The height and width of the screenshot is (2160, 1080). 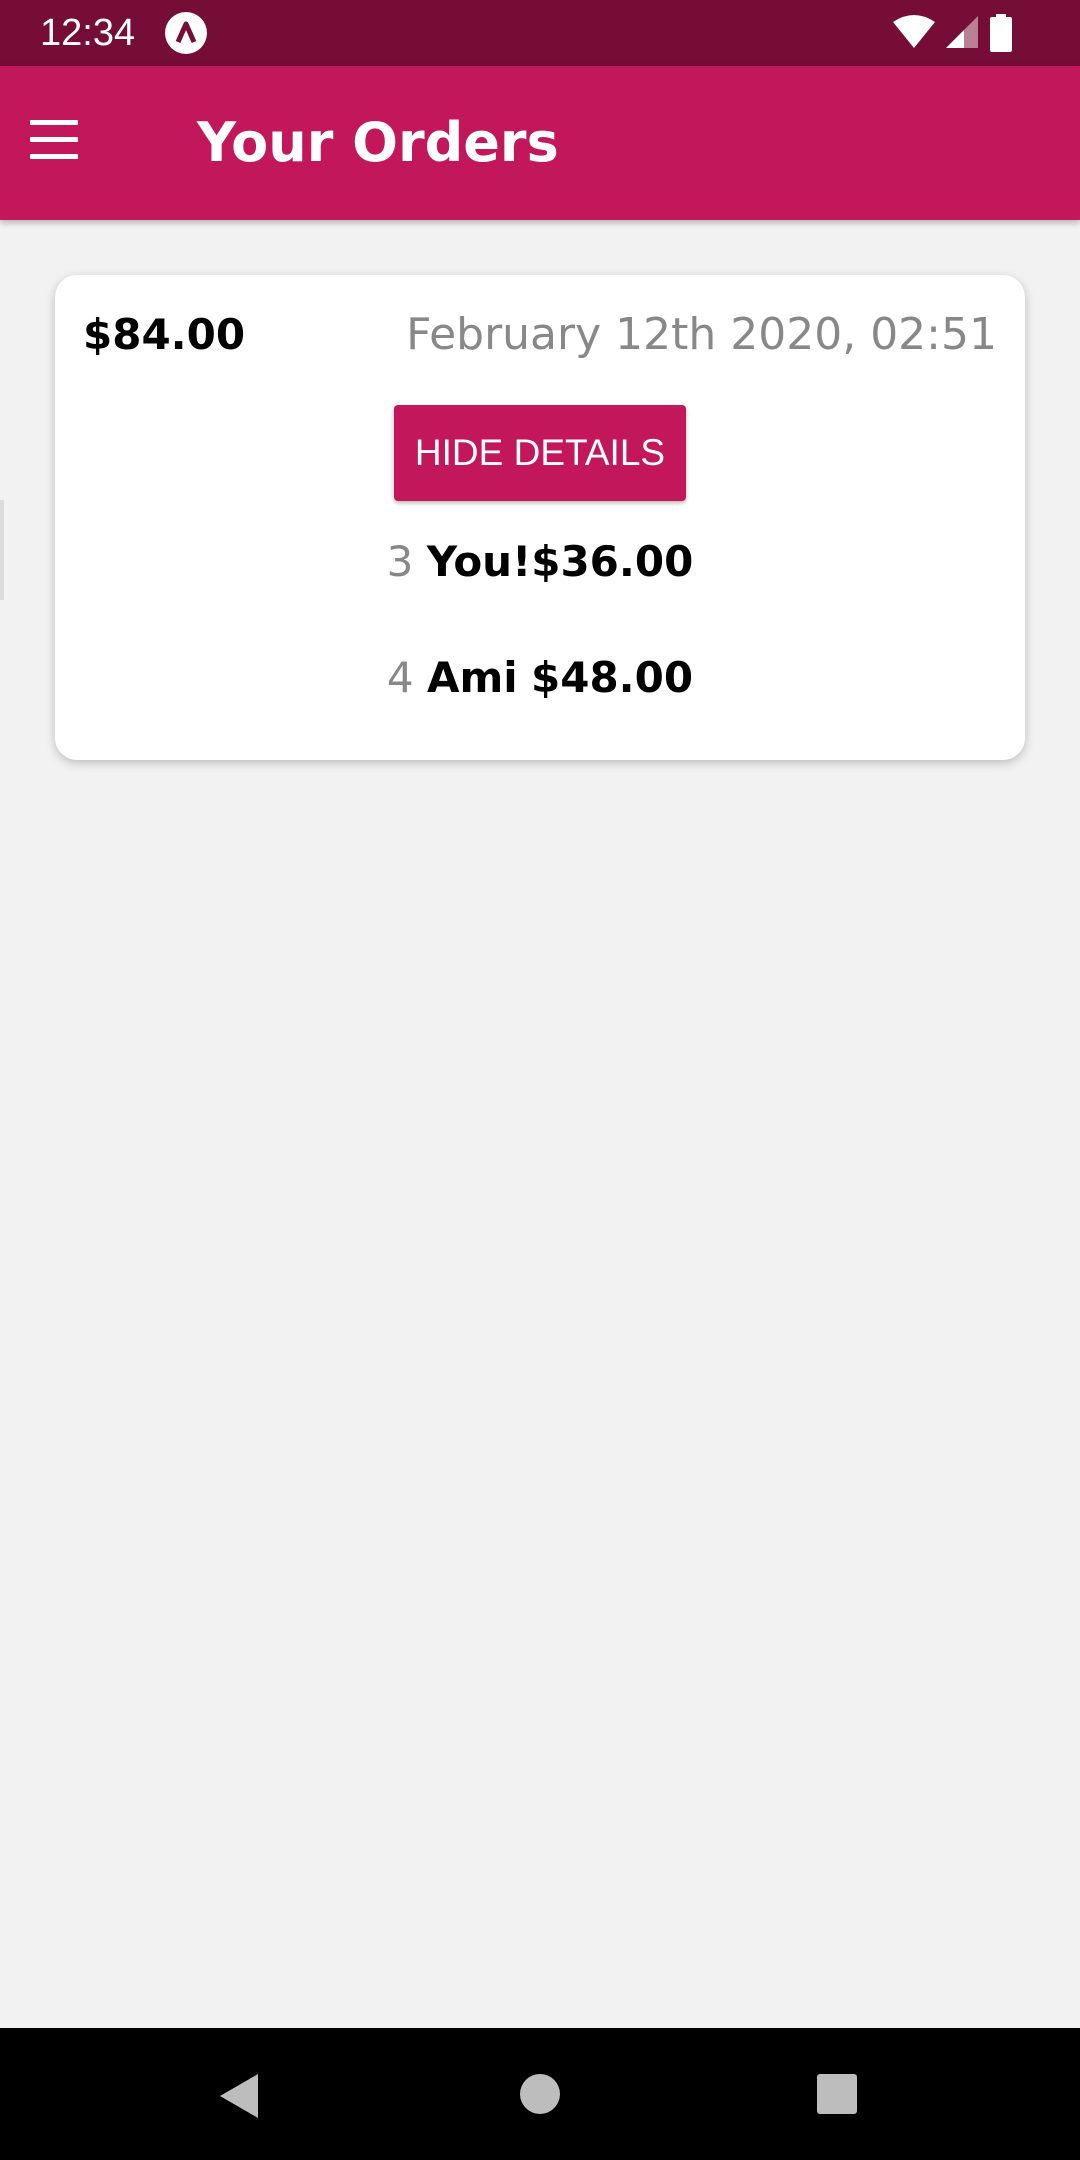 What do you see at coordinates (2, 550) in the screenshot?
I see `drawer-edge-handle` at bounding box center [2, 550].